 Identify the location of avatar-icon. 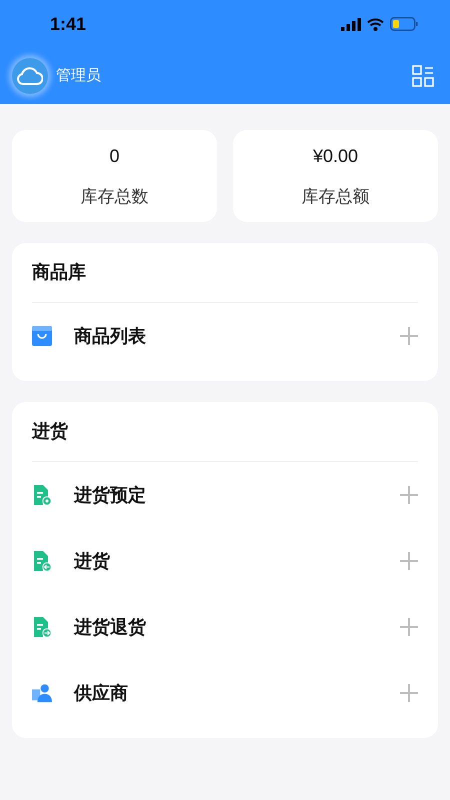
(30, 76).